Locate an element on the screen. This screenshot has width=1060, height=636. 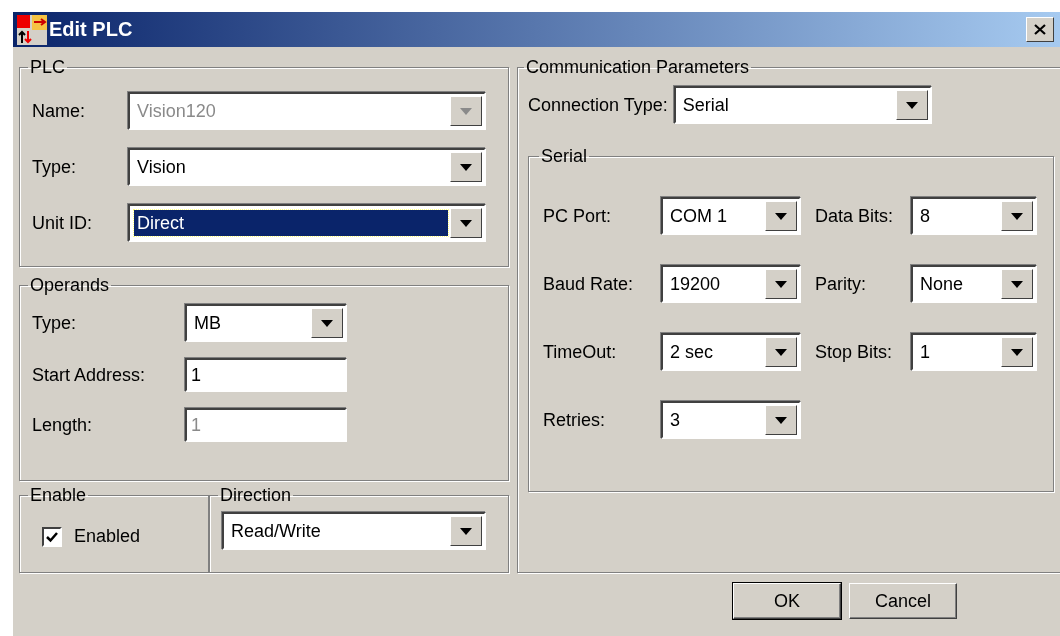
dropdown: 1 is located at coordinates (974, 352).